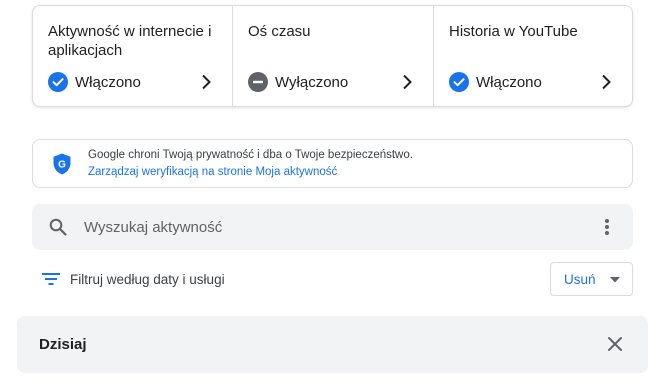  I want to click on card-status: Wyłączono, so click(298, 82).